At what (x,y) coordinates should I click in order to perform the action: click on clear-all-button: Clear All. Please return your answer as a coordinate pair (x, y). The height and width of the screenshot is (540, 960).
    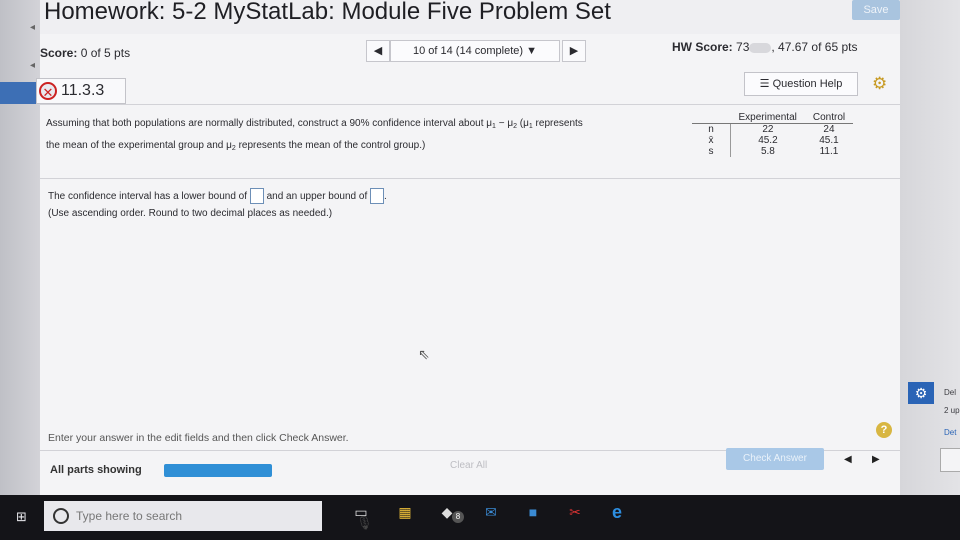
    Looking at the image, I should click on (468, 465).